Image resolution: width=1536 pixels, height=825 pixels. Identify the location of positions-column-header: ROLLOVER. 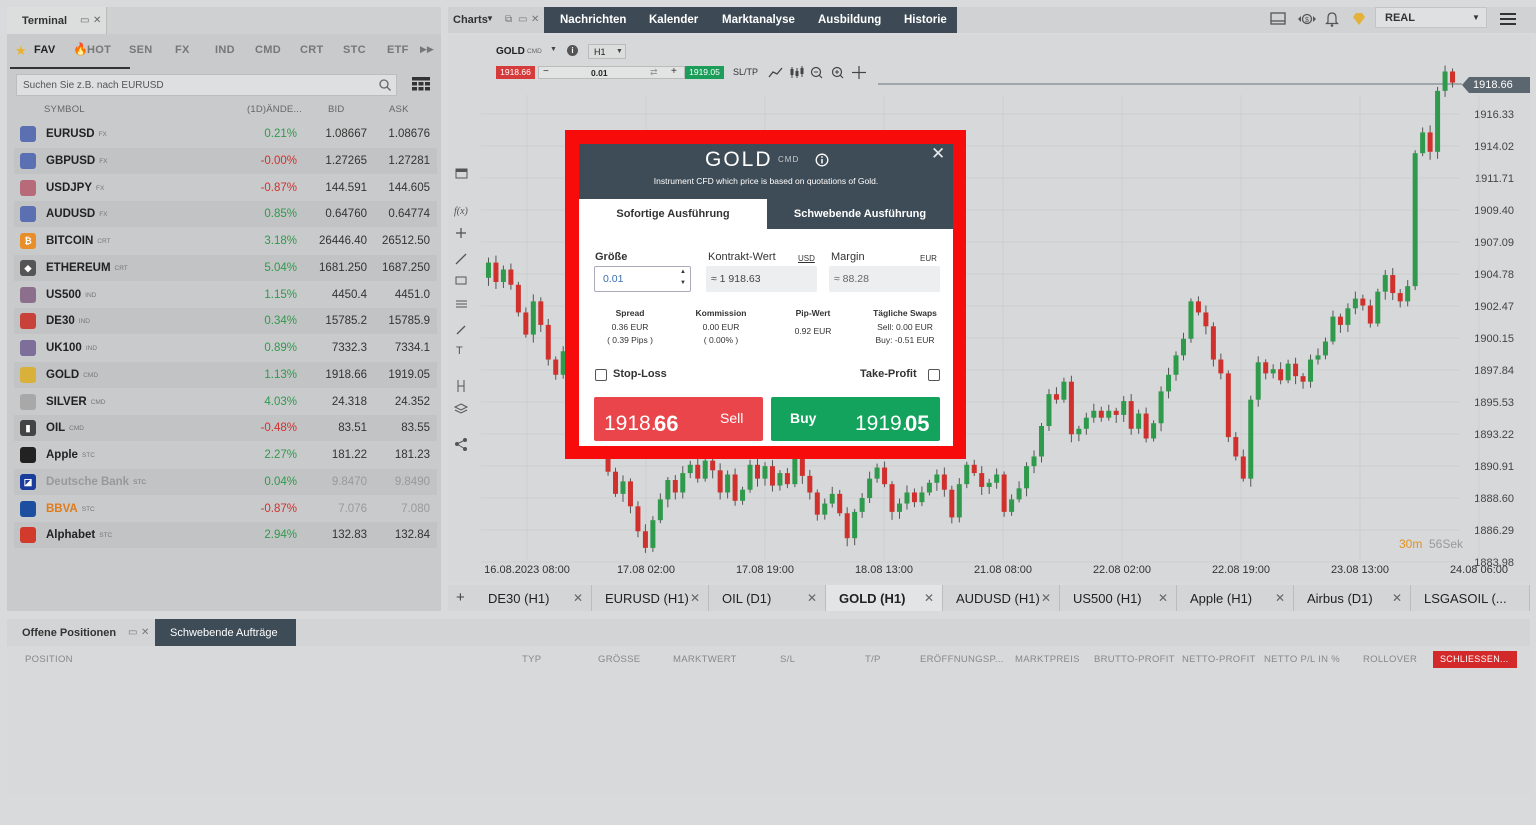
(1390, 659).